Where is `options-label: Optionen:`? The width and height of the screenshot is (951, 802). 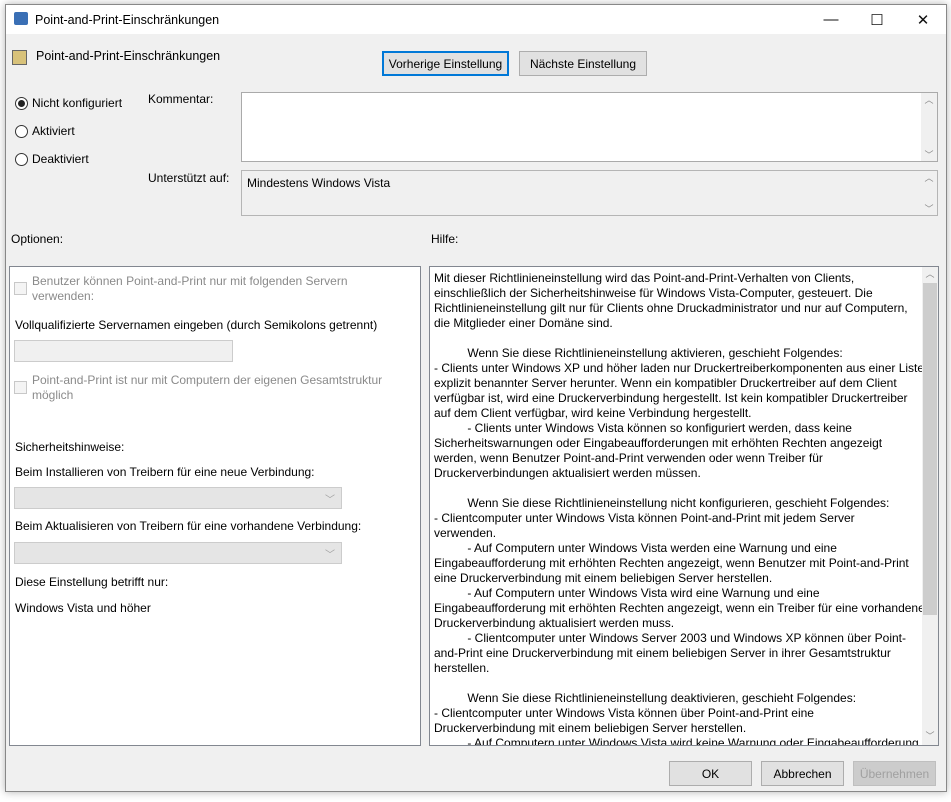 options-label: Optionen: is located at coordinates (37, 239).